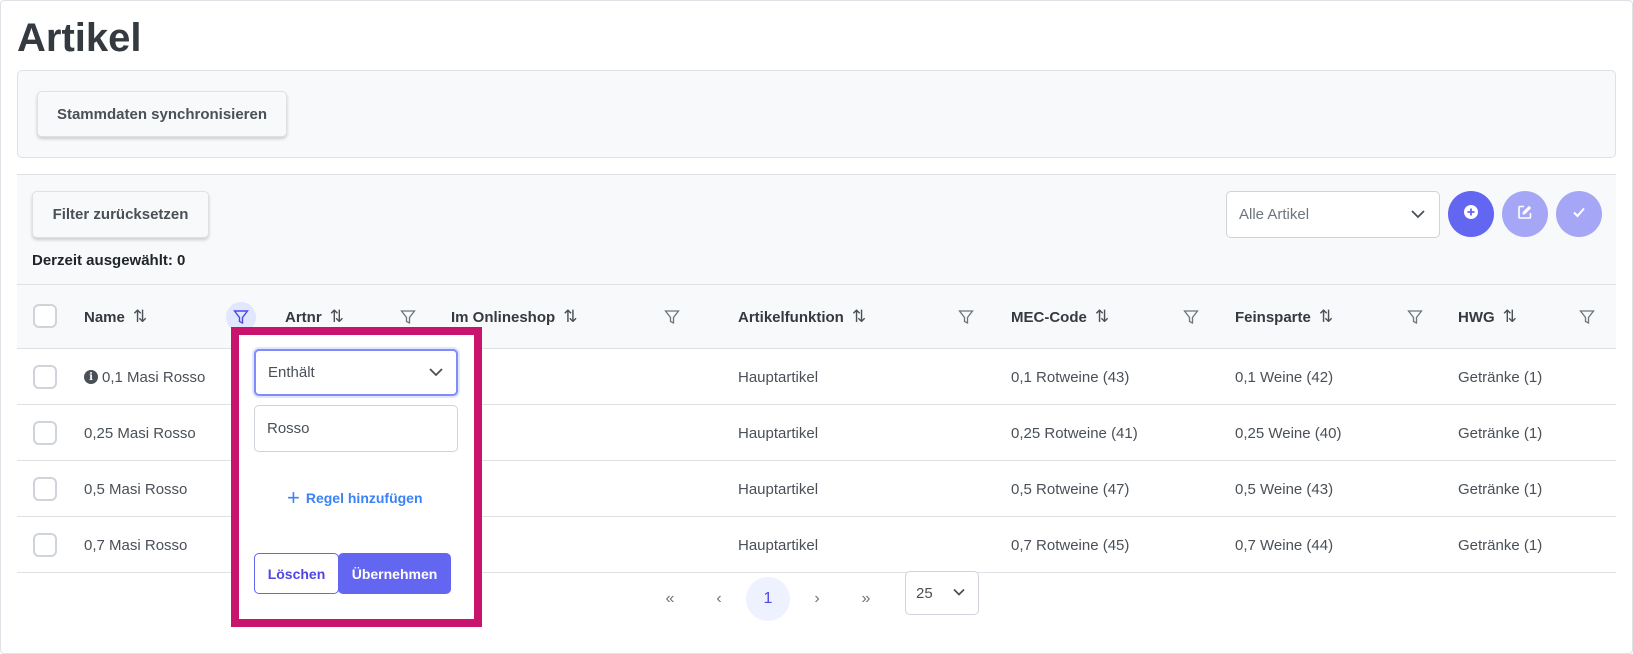 This screenshot has height=654, width=1633. I want to click on match-mode-select: Enthält, so click(356, 372).